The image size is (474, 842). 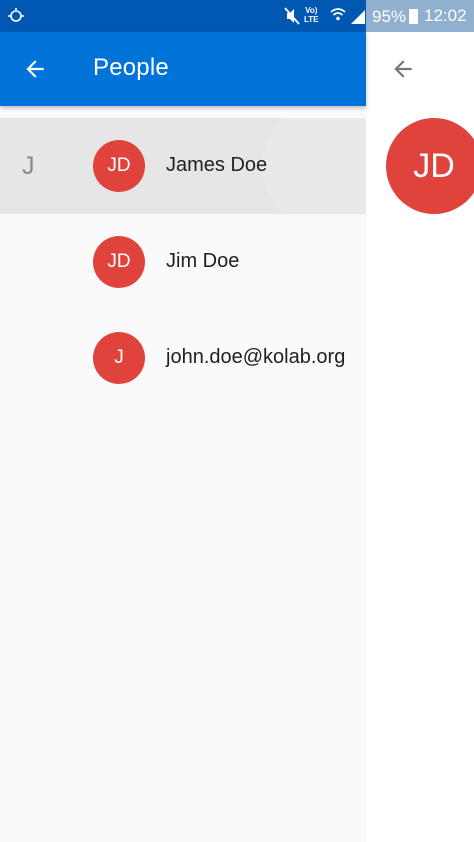 I want to click on battery-icon, so click(x=413, y=16).